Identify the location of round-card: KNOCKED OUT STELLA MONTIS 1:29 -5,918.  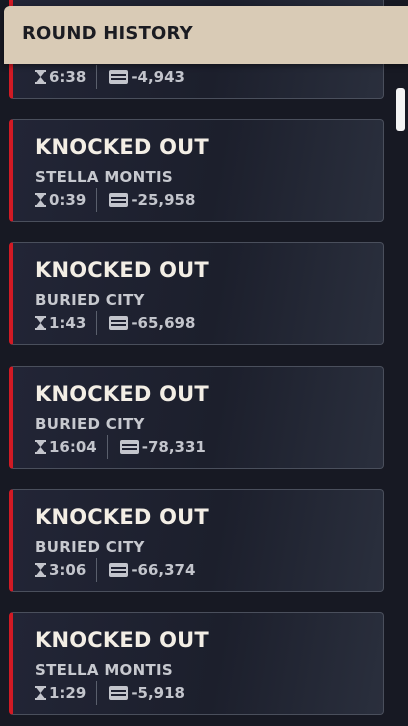
(196, 663).